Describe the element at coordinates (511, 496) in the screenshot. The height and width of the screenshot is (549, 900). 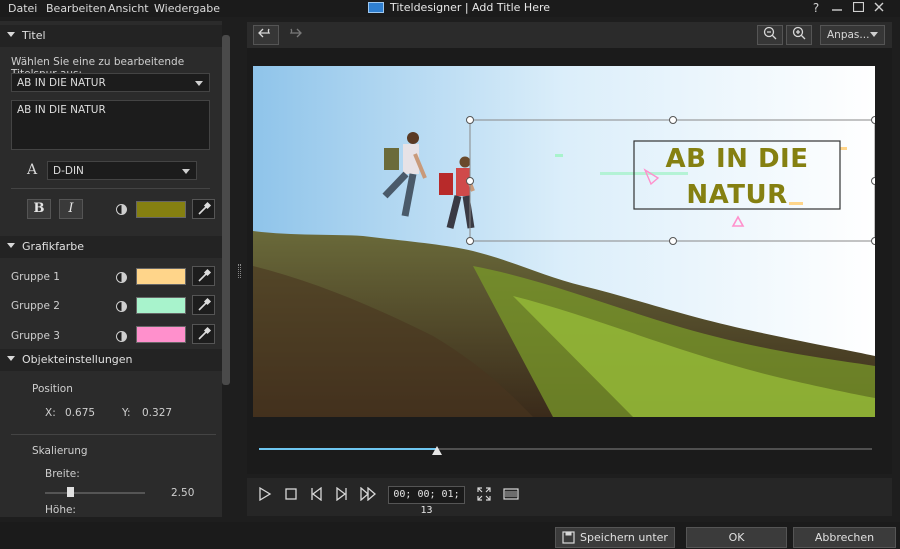
I see `safe-area-icon` at that location.